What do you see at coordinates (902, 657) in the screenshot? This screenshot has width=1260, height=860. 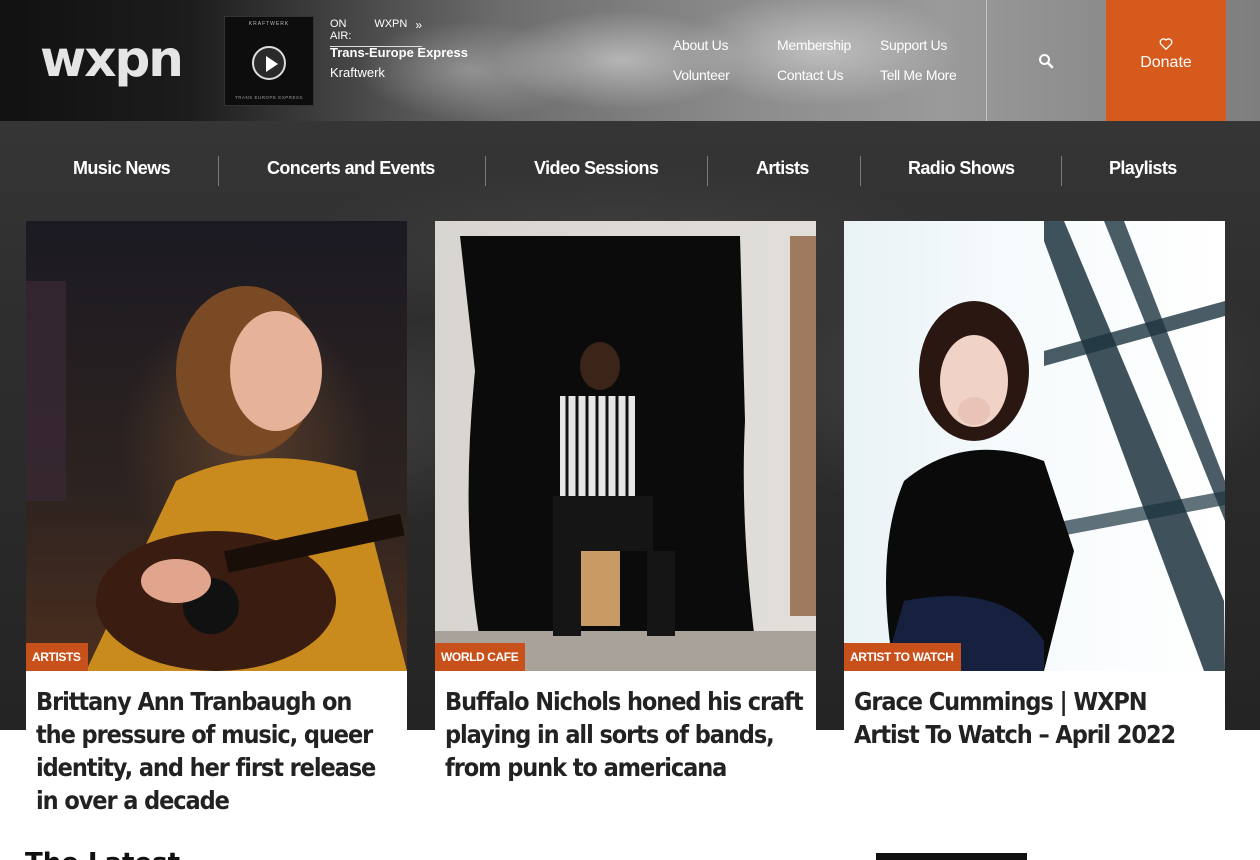 I see `card-tag: ARTIST TO WATCH` at bounding box center [902, 657].